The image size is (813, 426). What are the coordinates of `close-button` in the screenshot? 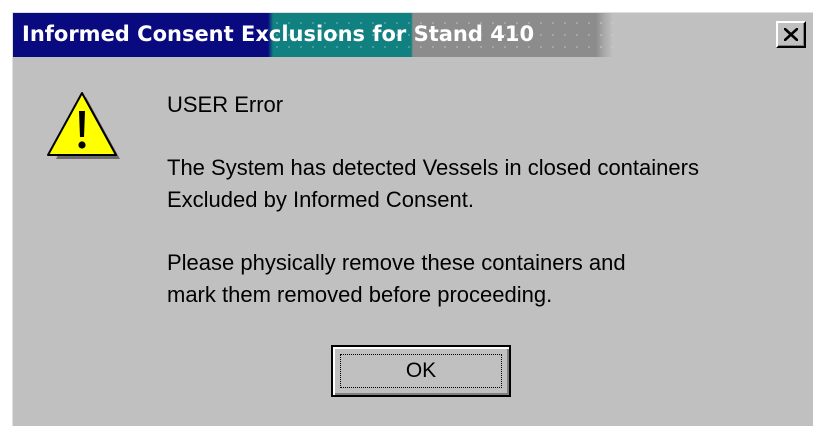 It's located at (791, 34).